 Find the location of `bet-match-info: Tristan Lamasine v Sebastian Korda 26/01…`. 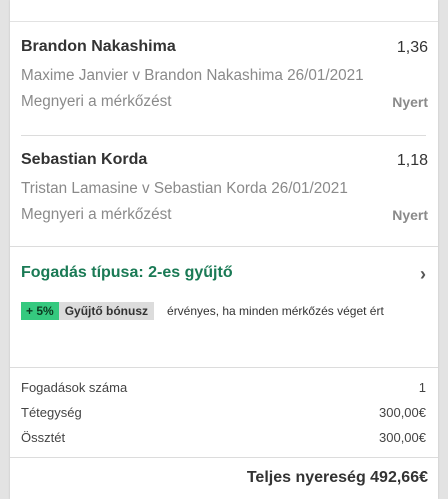

bet-match-info: Tristan Lamasine v Sebastian Korda 26/01… is located at coordinates (184, 188).